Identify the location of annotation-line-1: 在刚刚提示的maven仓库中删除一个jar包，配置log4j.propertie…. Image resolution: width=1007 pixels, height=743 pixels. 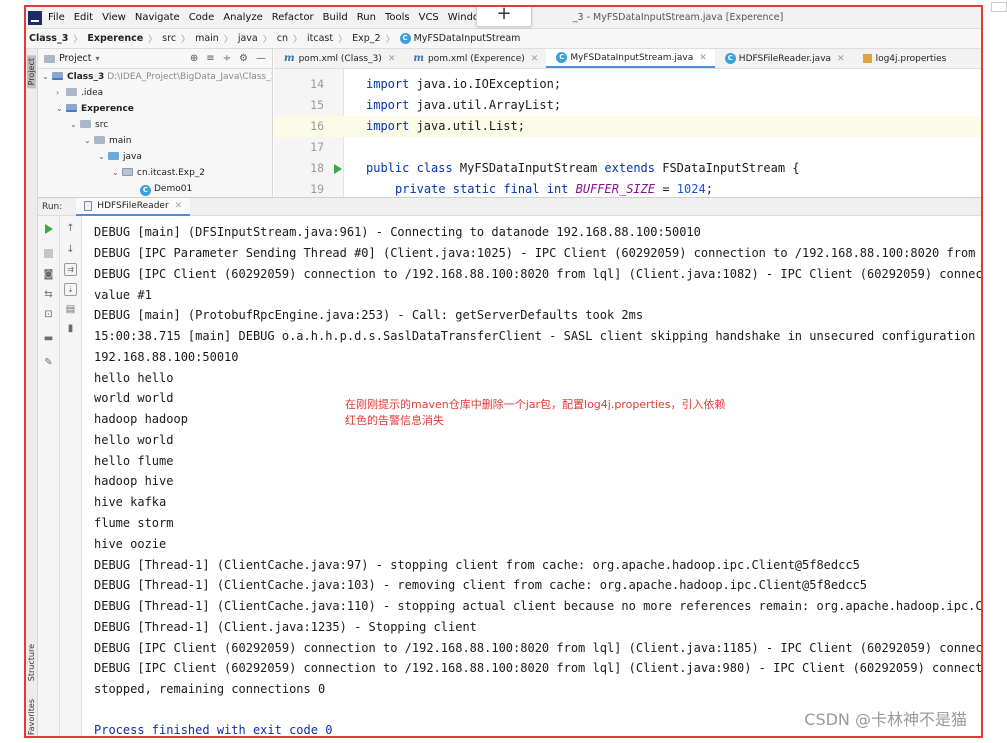
(535, 404).